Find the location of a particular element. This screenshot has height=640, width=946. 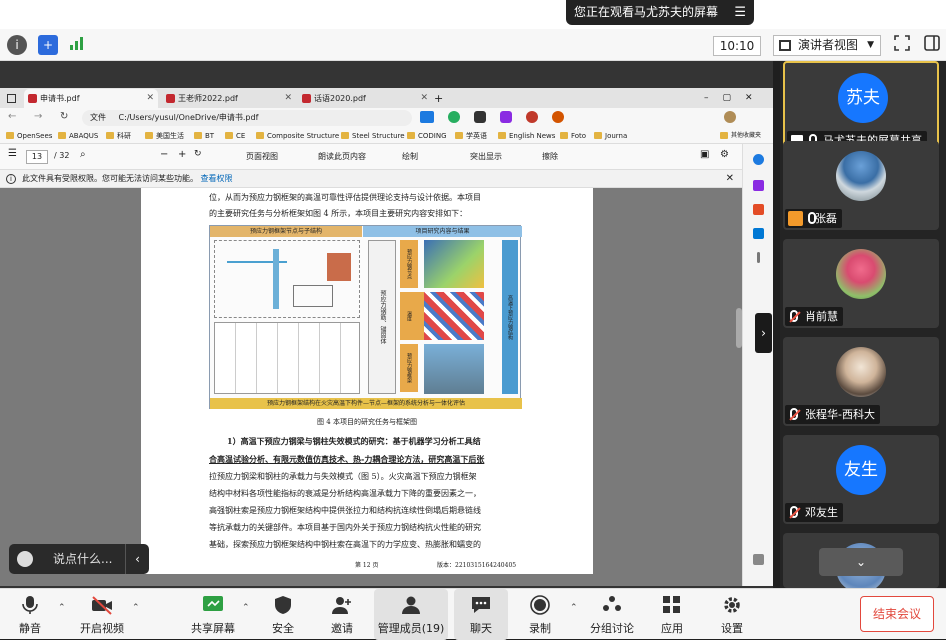

window-controls: –▢✕ is located at coordinates (737, 98).